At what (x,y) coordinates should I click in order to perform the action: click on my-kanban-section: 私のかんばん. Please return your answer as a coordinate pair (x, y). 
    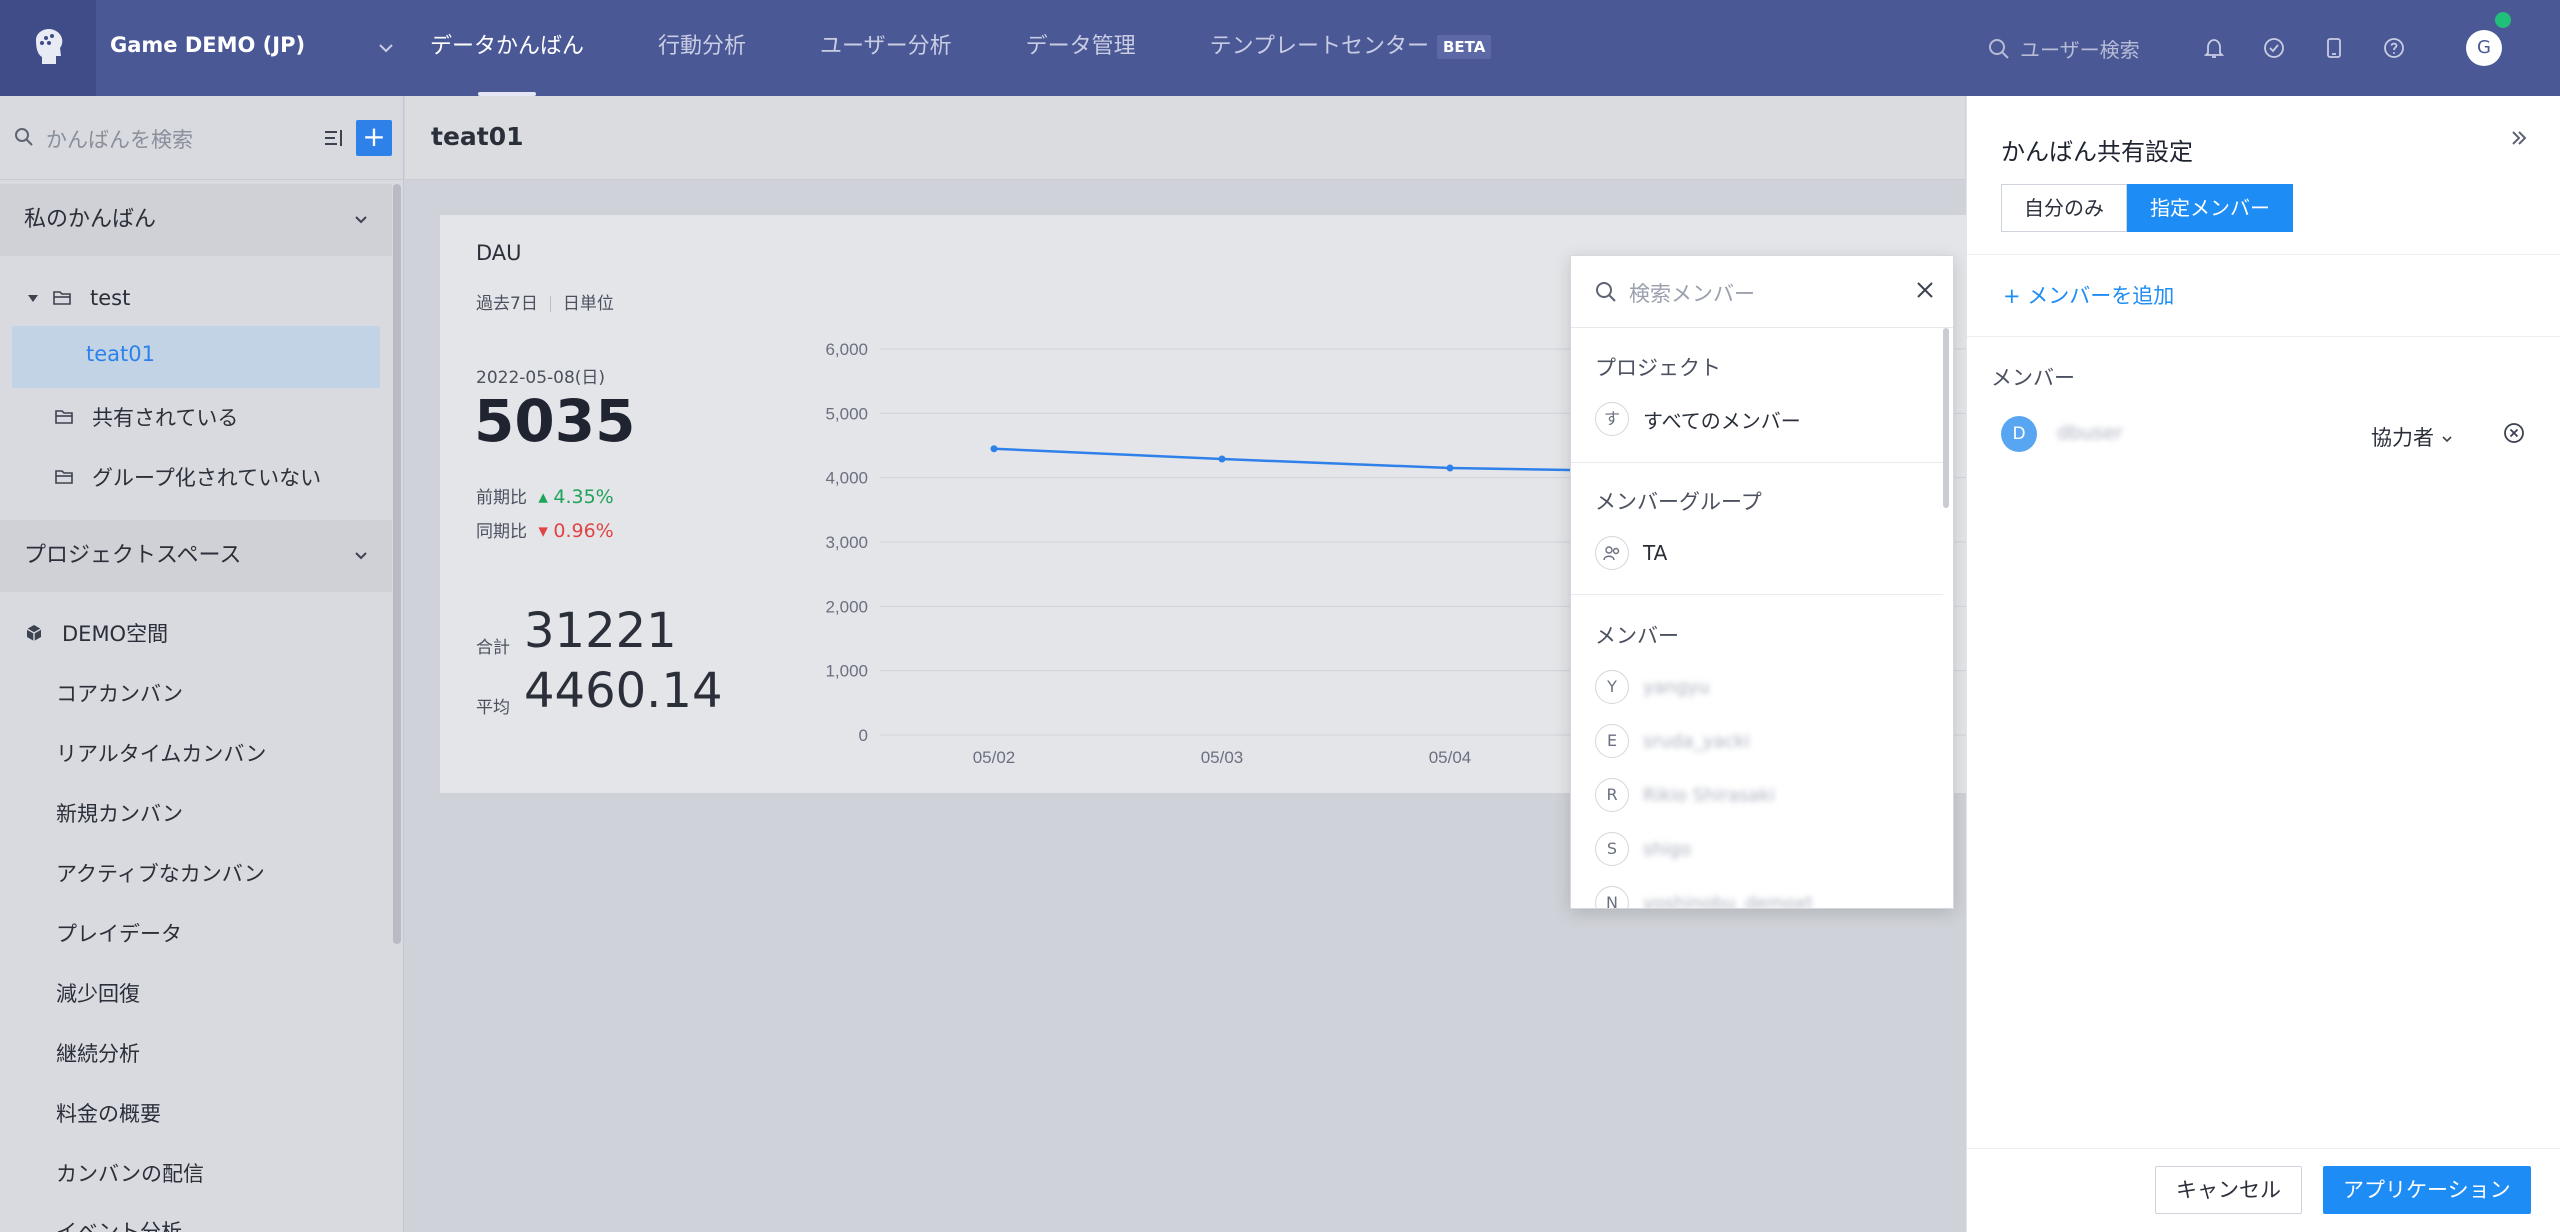
    Looking at the image, I should click on (196, 220).